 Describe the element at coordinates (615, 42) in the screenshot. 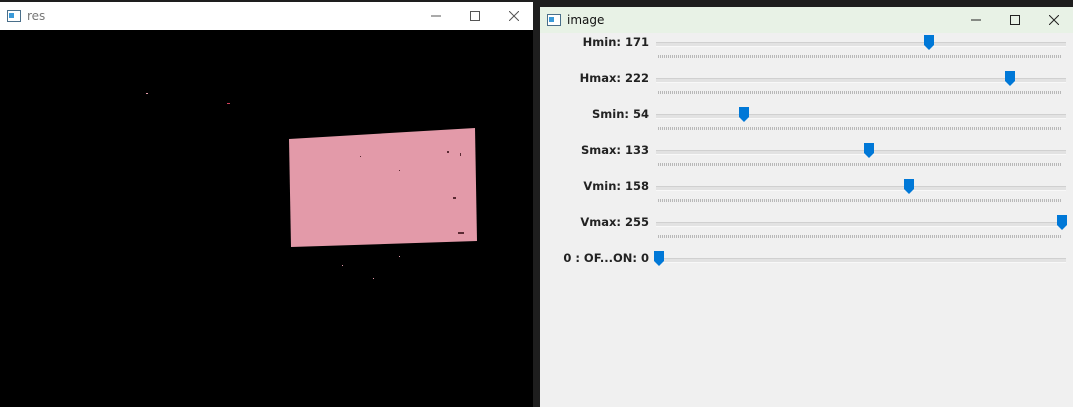

I see `trackbar-label: Hmin: 171` at that location.